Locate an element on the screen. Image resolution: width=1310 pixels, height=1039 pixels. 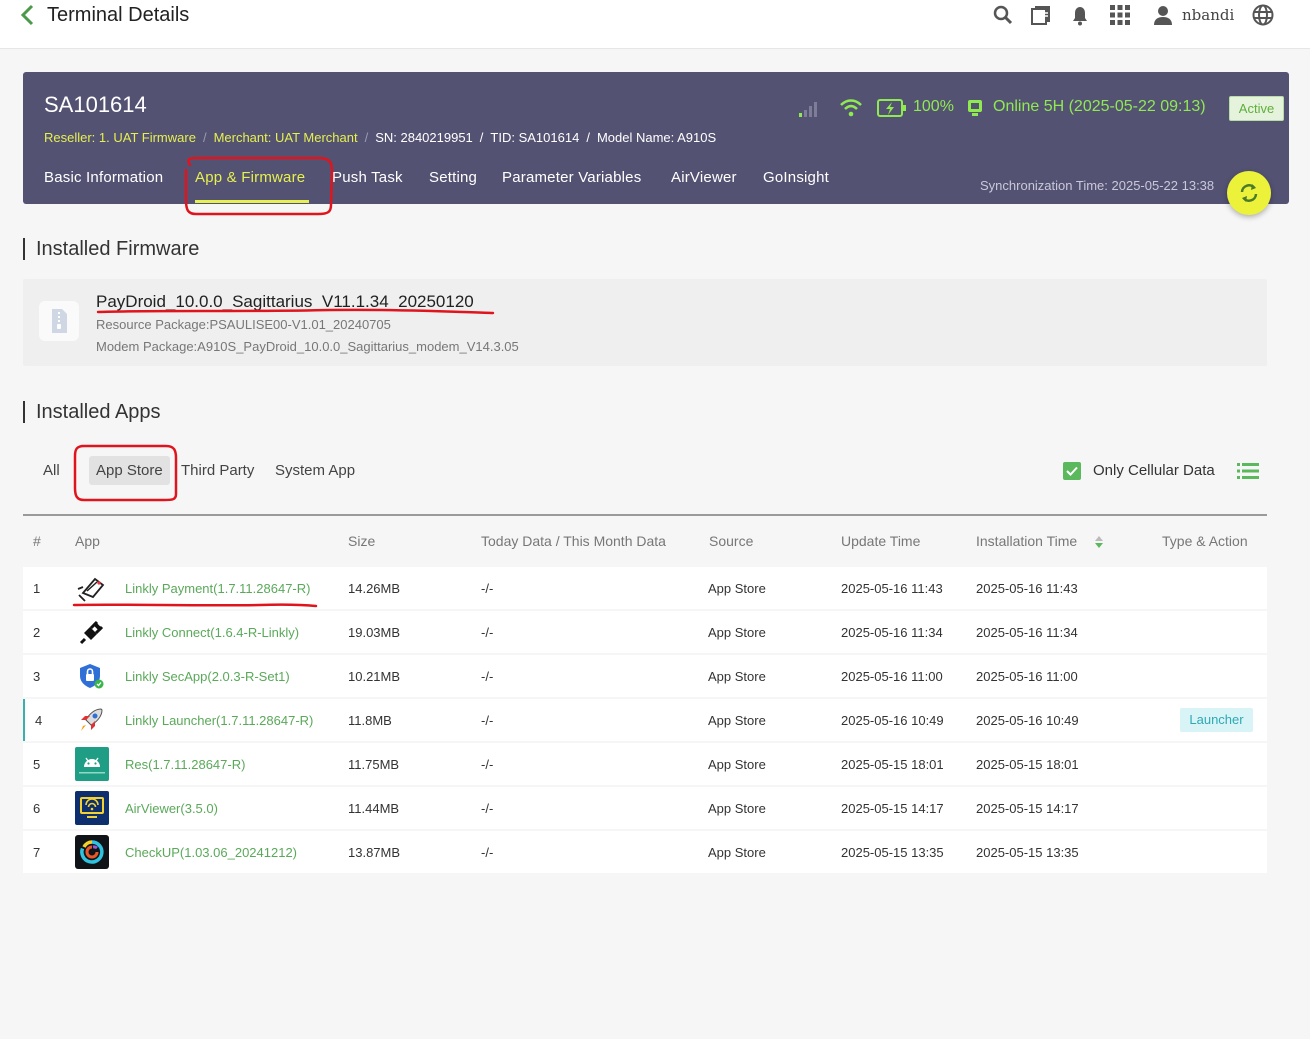
payment-hand-icon is located at coordinates (91, 589).